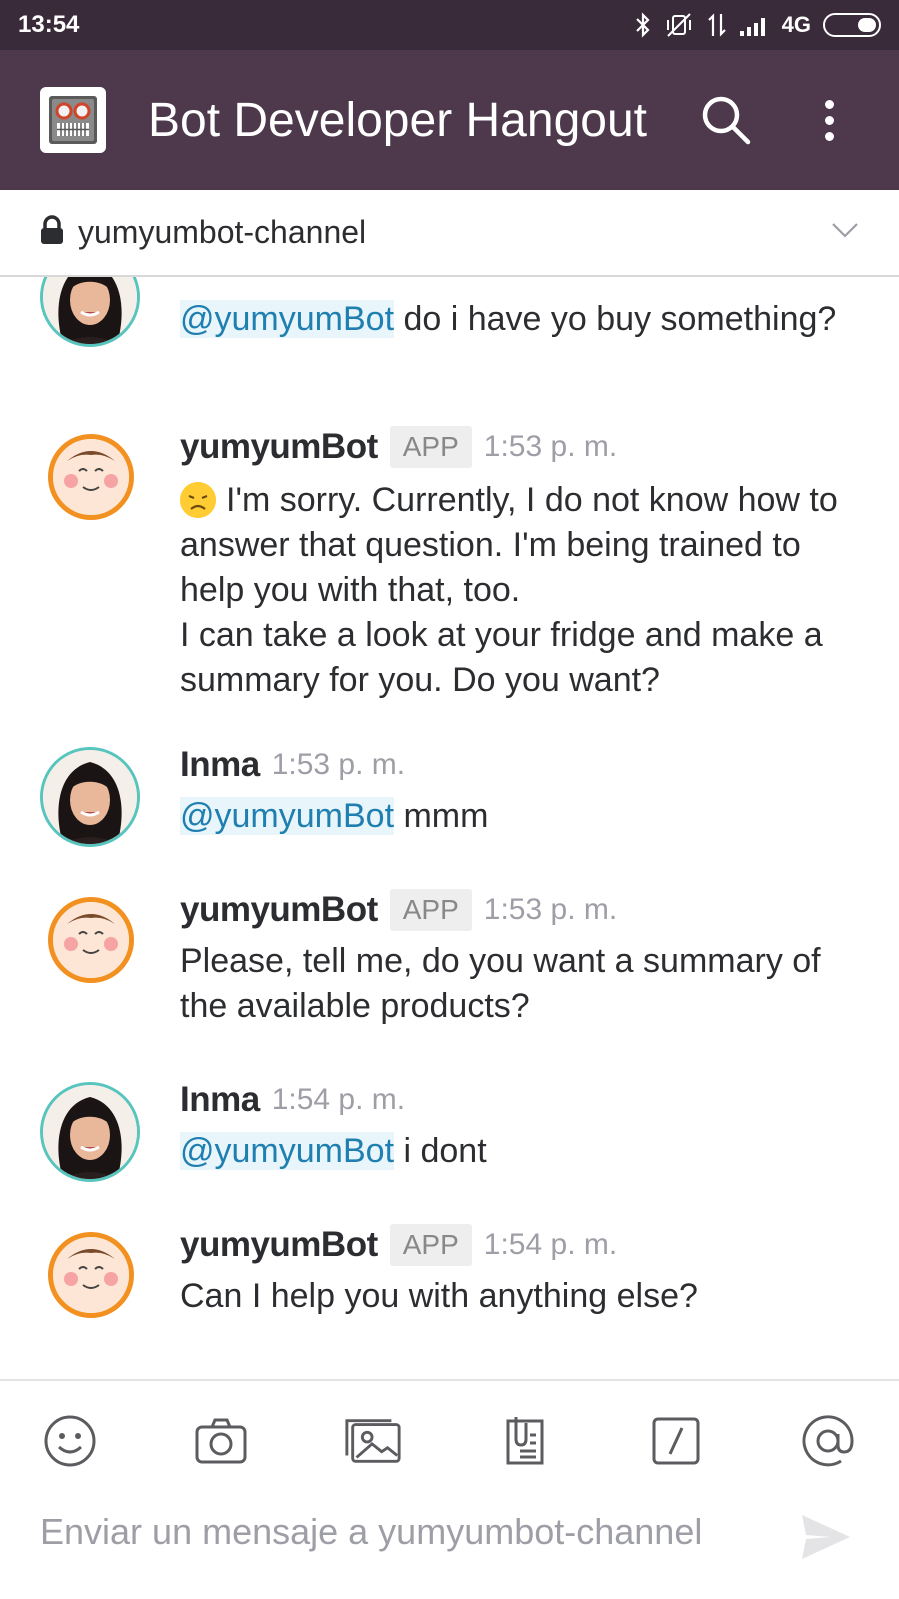 The width and height of the screenshot is (899, 1599). Describe the element at coordinates (221, 1441) in the screenshot. I see `camera-icon` at that location.